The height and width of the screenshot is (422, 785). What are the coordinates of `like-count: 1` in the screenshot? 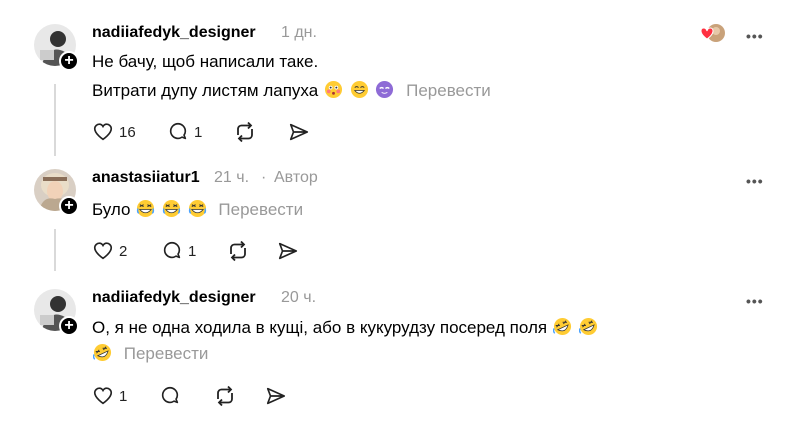 It's located at (123, 396).